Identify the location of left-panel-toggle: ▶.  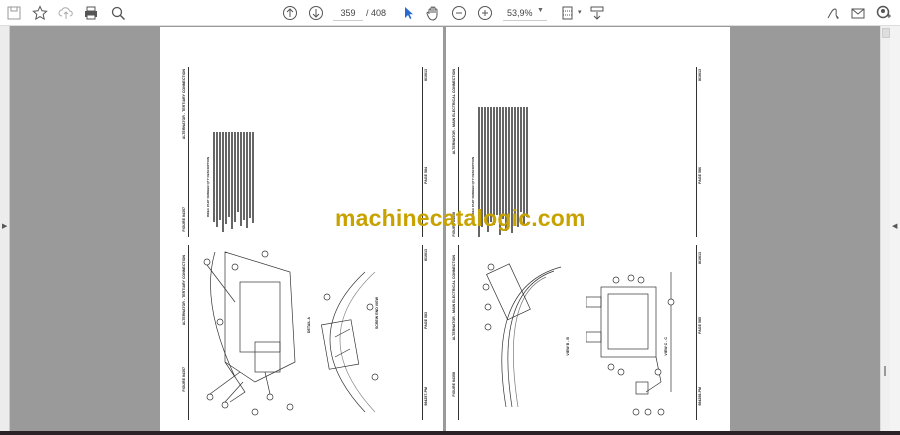
(5, 228).